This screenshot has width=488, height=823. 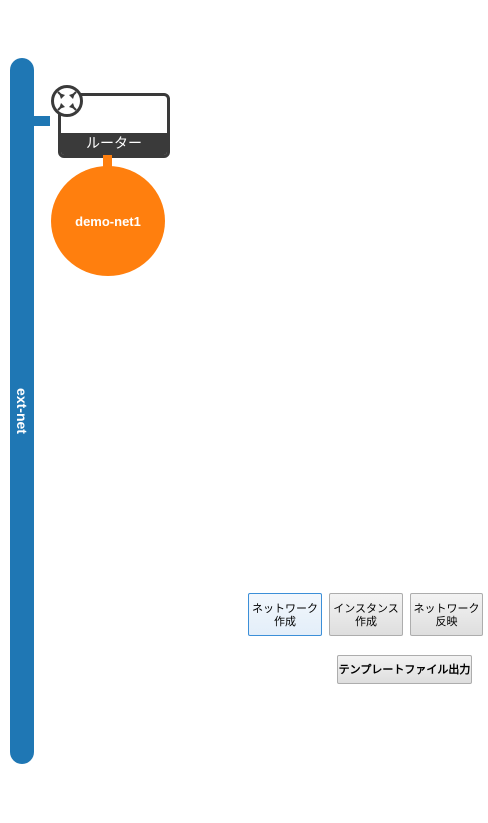 What do you see at coordinates (67, 101) in the screenshot?
I see `router-arrows-icon` at bounding box center [67, 101].